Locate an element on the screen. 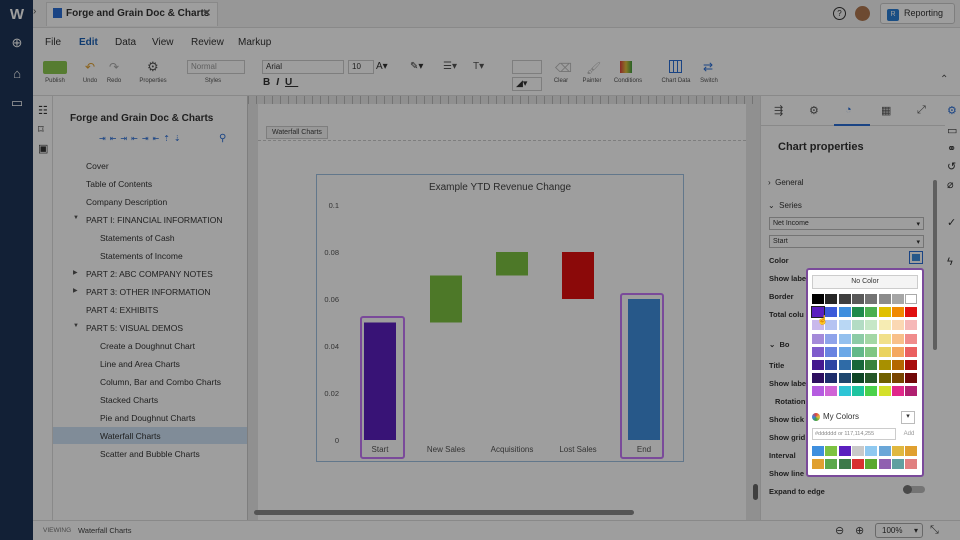 This screenshot has height=540, width=960. history-icon: ↺ is located at coordinates (951, 166).